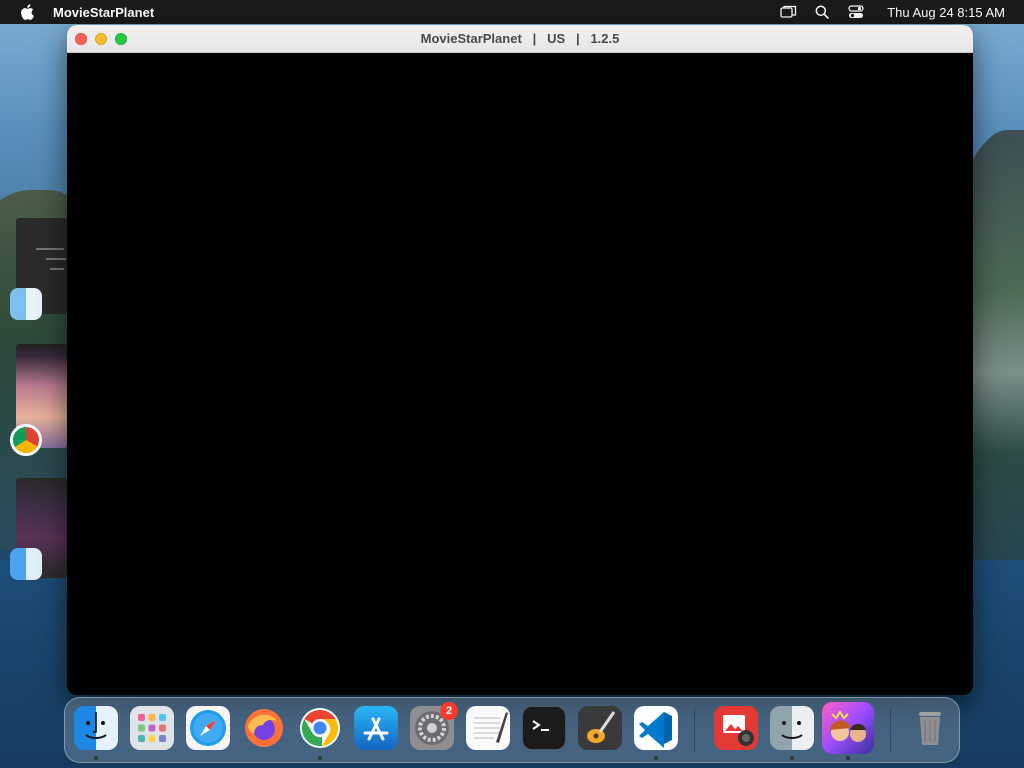 This screenshot has width=1024, height=768. What do you see at coordinates (512, 12) in the screenshot?
I see `menu-bar: MovieStarPlanet Thu Aug 24 8:15 AM` at bounding box center [512, 12].